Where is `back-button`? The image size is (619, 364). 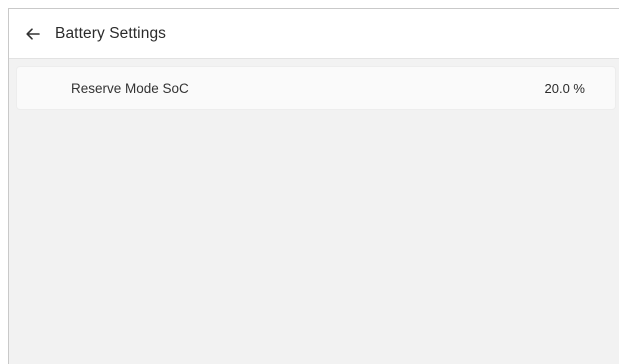
back-button is located at coordinates (33, 34).